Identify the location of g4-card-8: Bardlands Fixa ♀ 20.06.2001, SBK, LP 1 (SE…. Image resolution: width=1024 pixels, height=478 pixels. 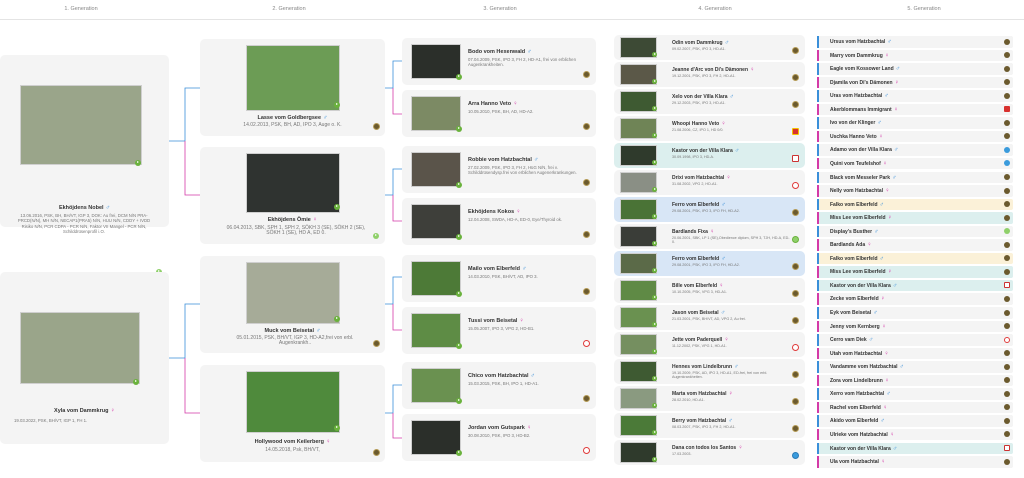
(709, 236).